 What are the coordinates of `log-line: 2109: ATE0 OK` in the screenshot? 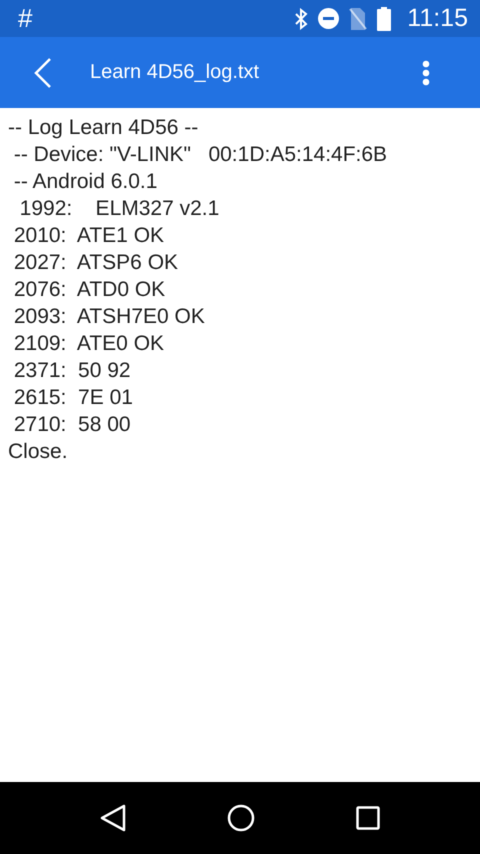 It's located at (88, 344).